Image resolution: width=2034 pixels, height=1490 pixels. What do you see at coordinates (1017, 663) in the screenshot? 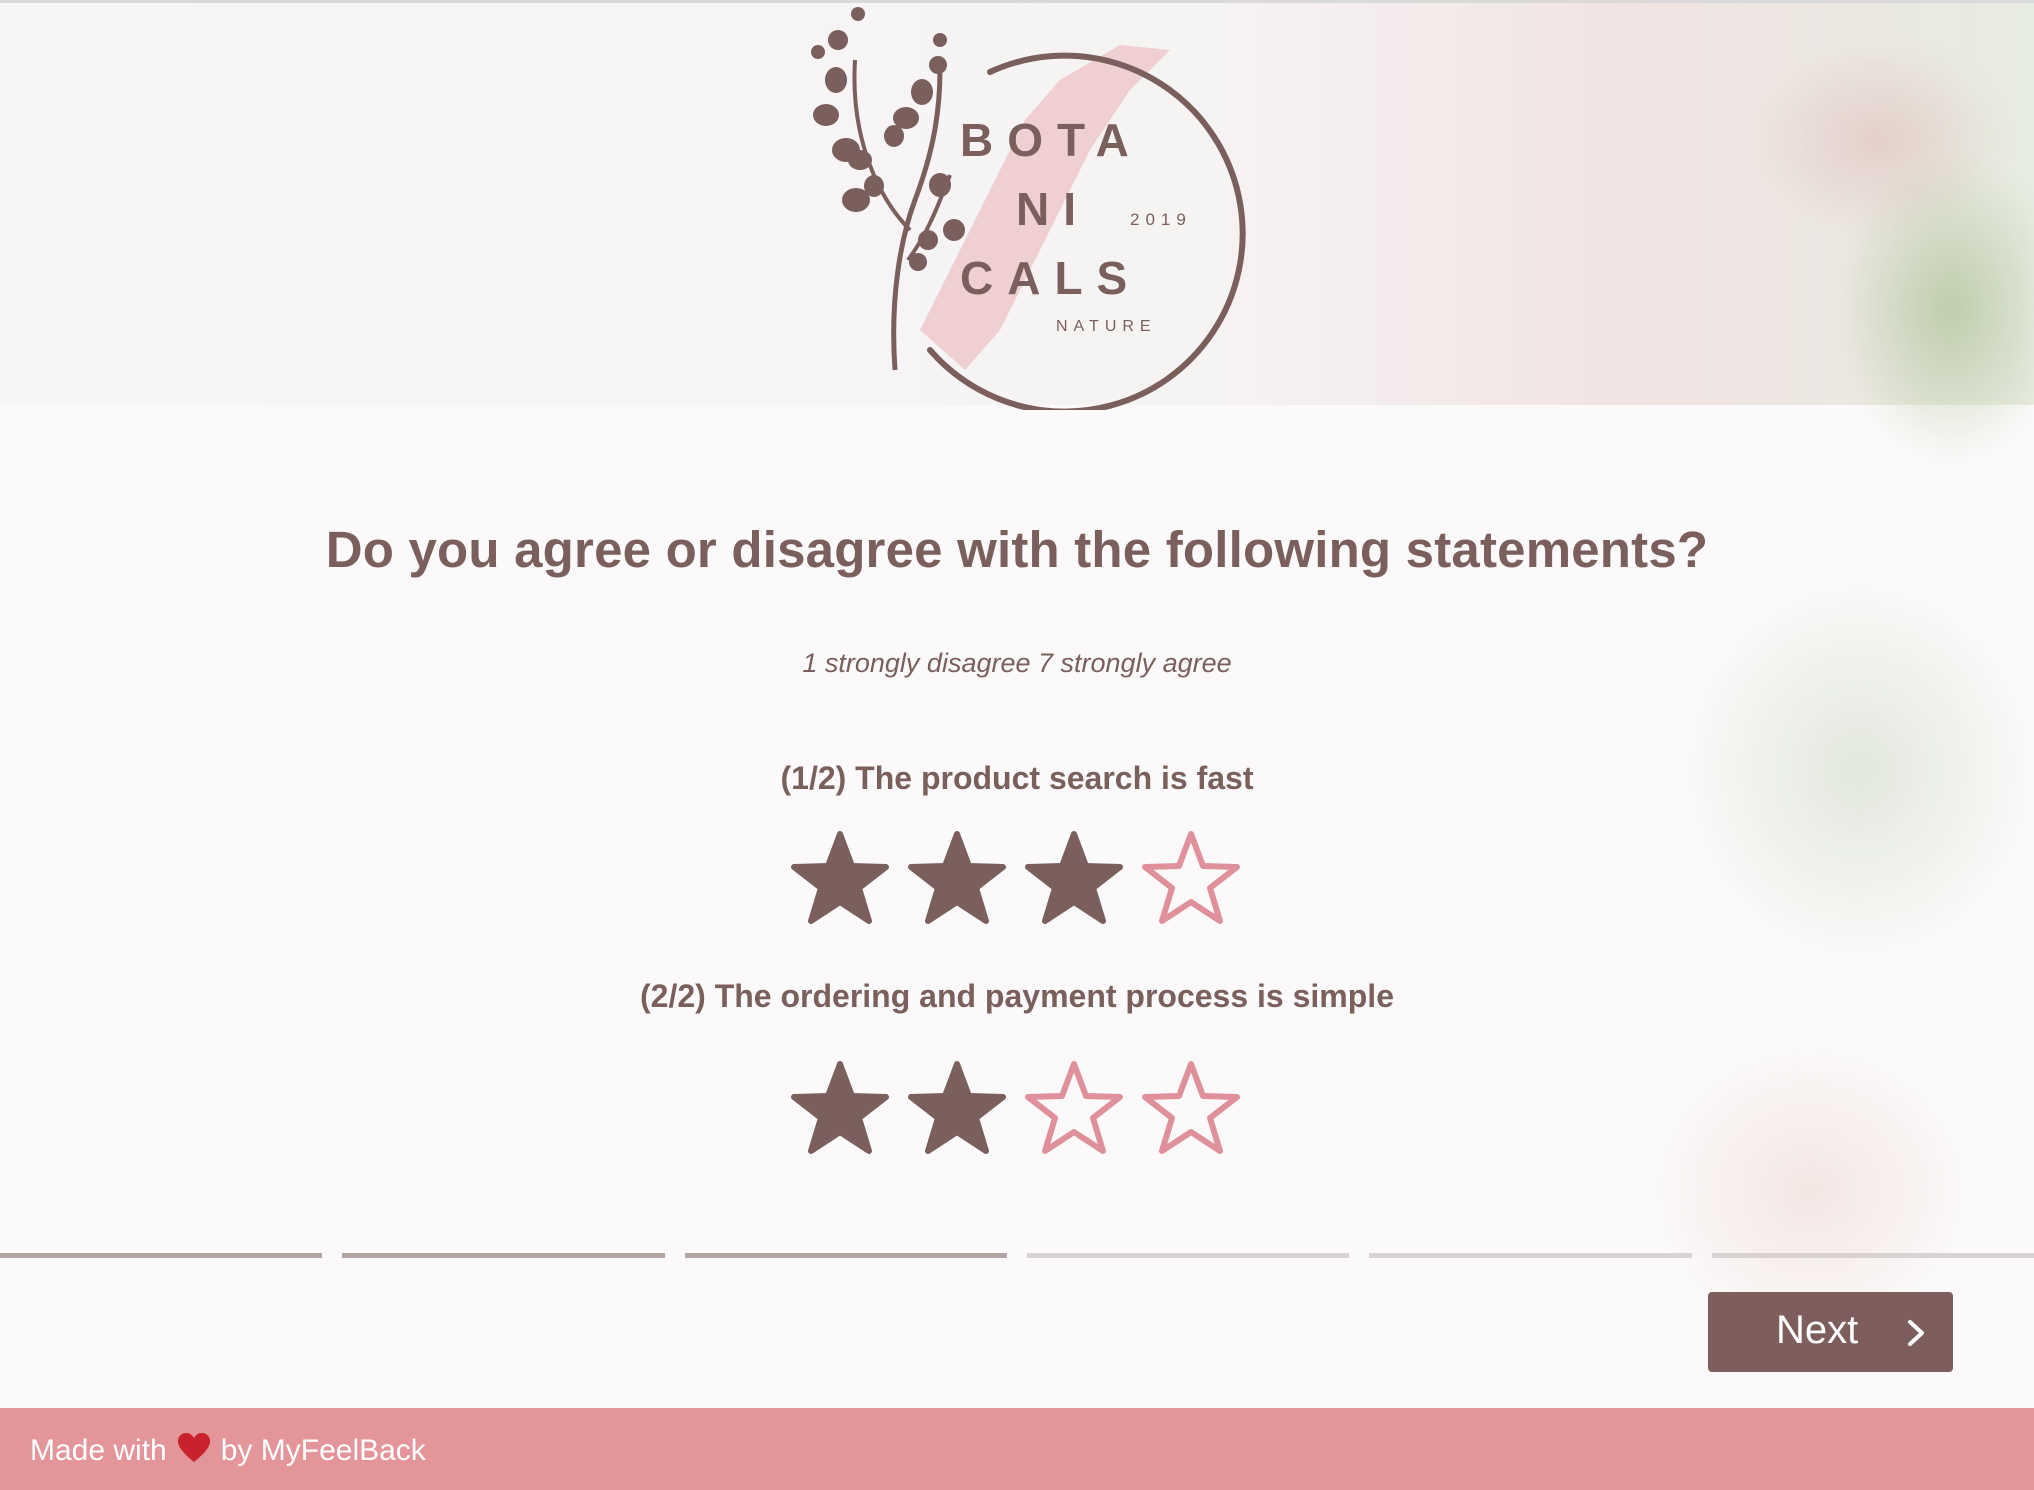
I see `scale-hint: 1 strongly disagree 7 strongly agree` at bounding box center [1017, 663].